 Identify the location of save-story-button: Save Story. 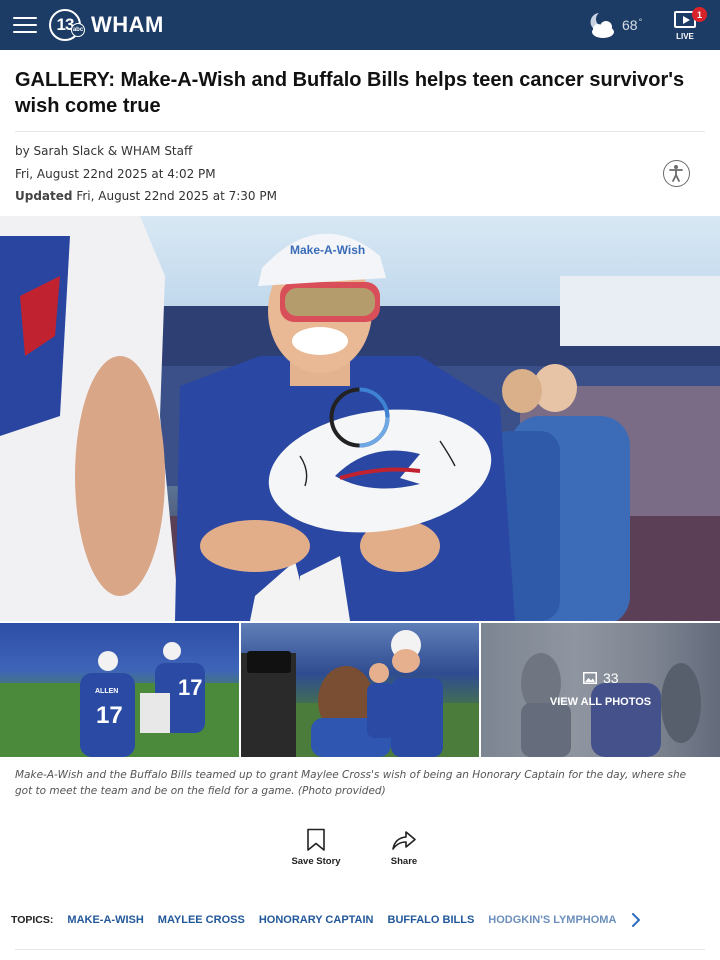
(316, 850).